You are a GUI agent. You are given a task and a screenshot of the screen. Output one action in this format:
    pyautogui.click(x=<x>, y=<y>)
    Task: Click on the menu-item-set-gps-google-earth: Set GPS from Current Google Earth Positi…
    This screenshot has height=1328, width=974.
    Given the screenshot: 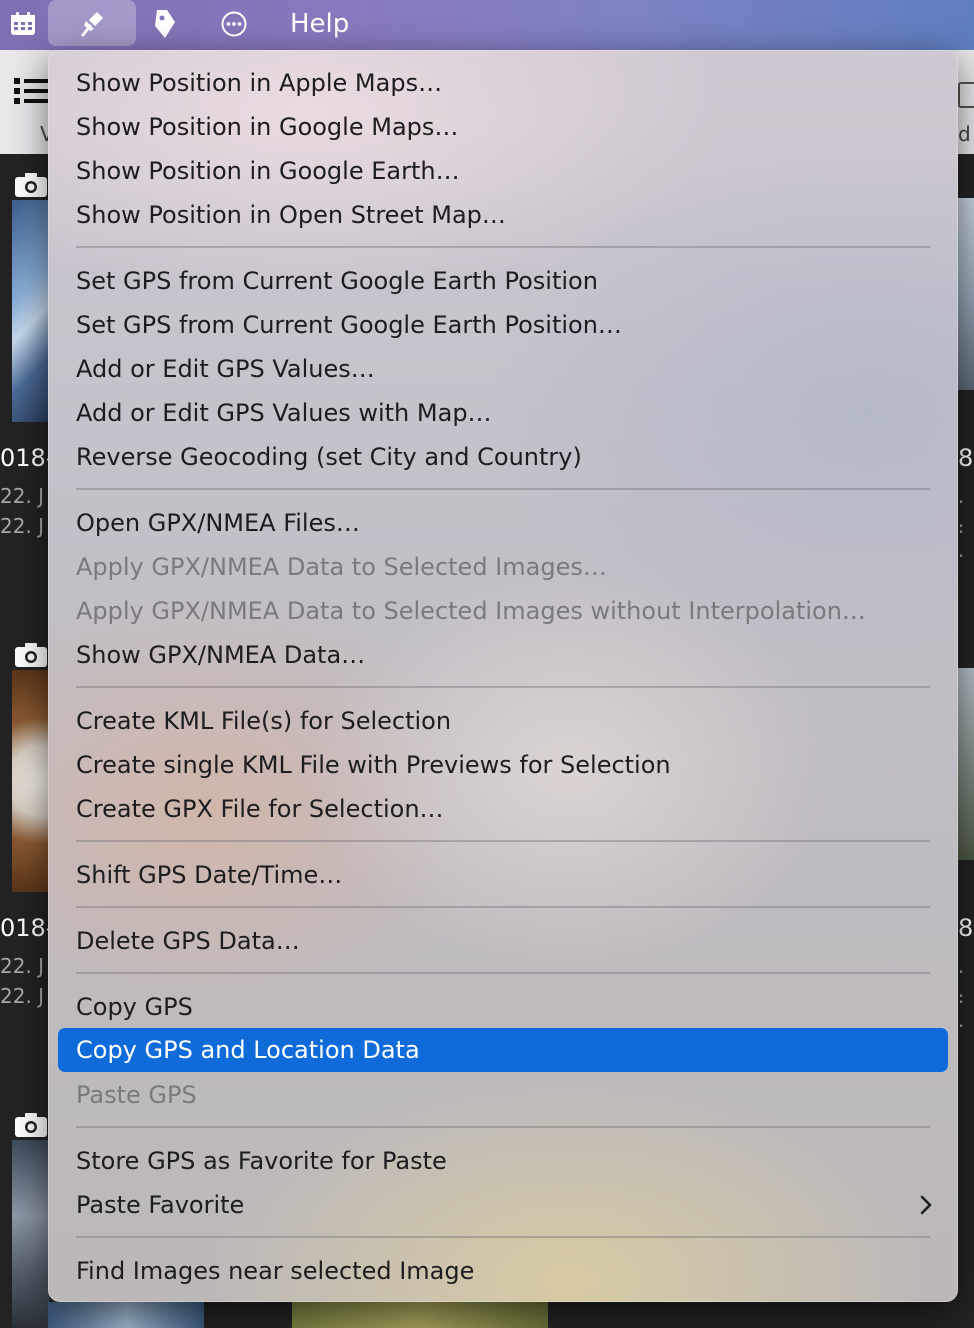 What is the action you would take?
    pyautogui.click(x=503, y=281)
    